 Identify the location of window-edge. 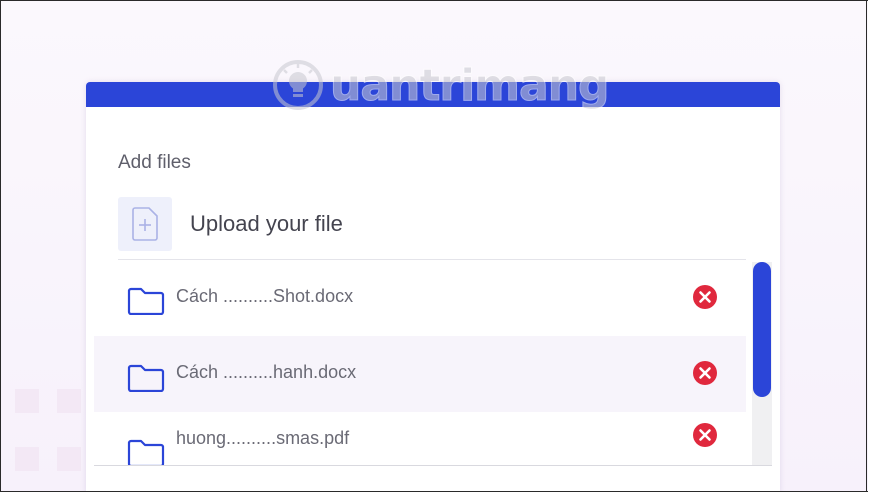
(866, 246).